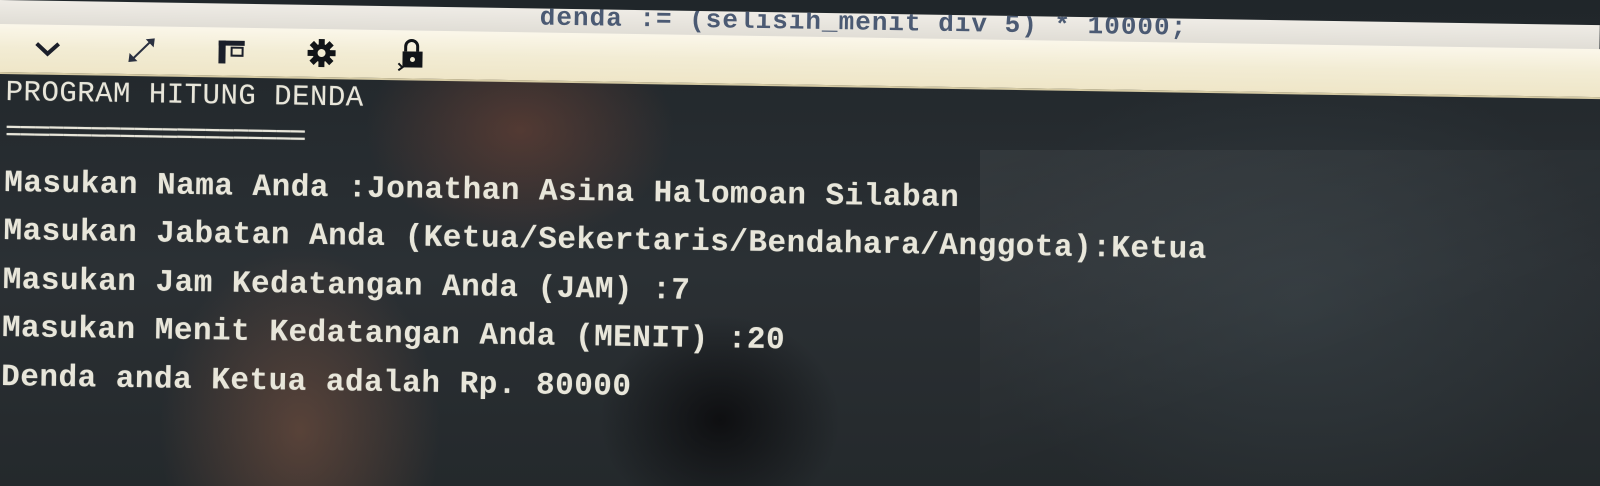  I want to click on collapse-button, so click(47, 48).